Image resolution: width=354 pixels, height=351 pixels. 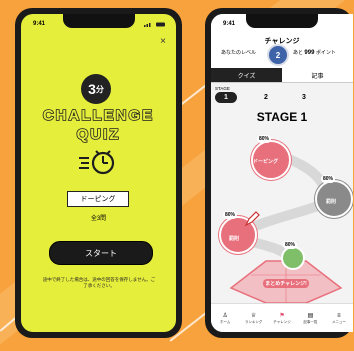 I want to click on node-label: ドーピング, so click(x=266, y=162).